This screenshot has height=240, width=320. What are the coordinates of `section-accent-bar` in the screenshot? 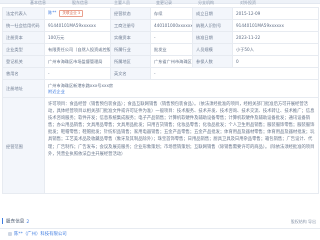 It's located at (2, 221).